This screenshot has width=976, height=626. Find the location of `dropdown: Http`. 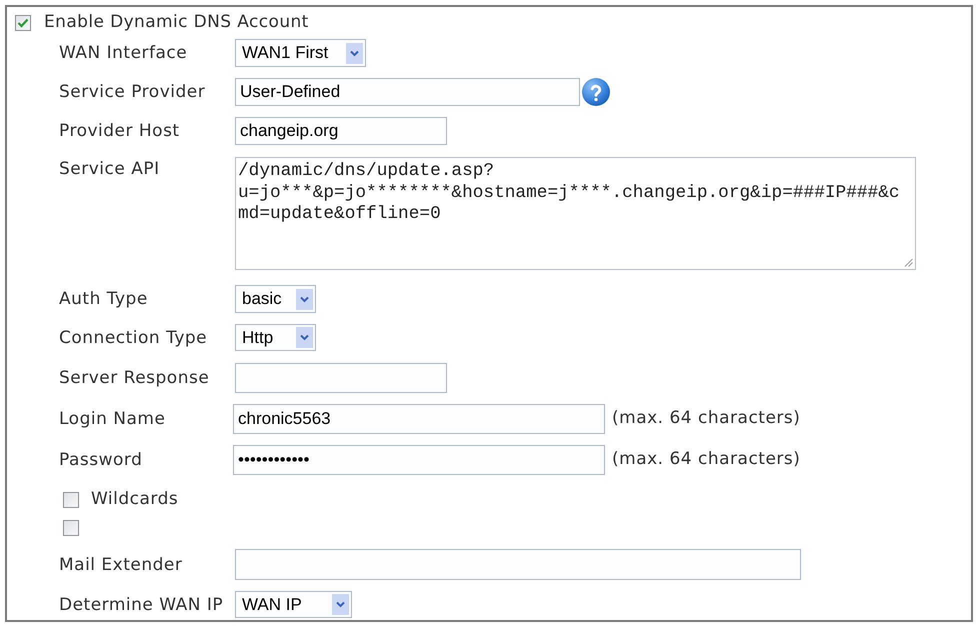

dropdown: Http is located at coordinates (275, 337).